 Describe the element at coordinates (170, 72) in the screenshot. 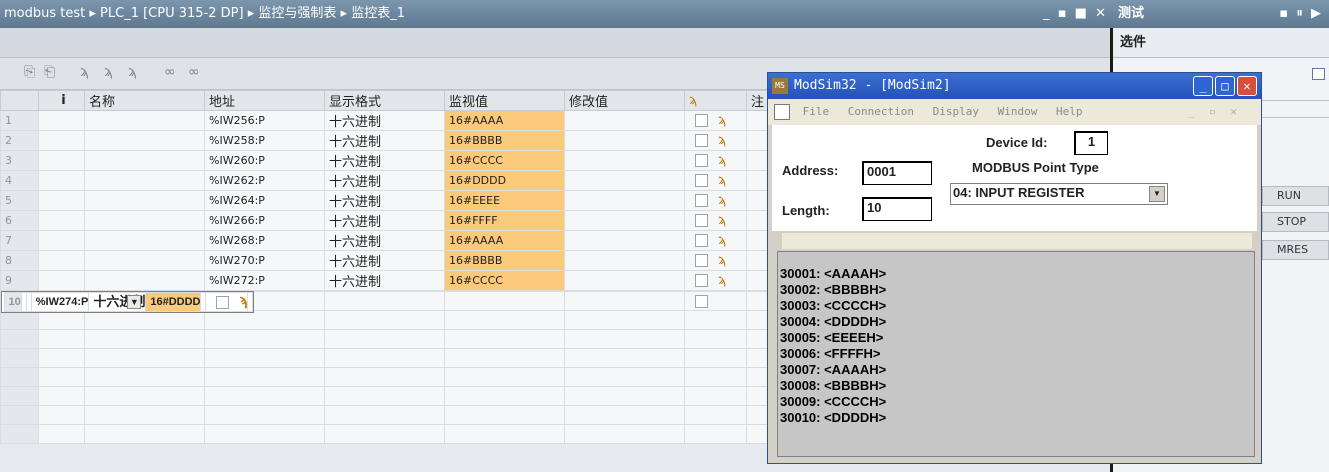

I see `monitor-all-icon: ∞` at that location.